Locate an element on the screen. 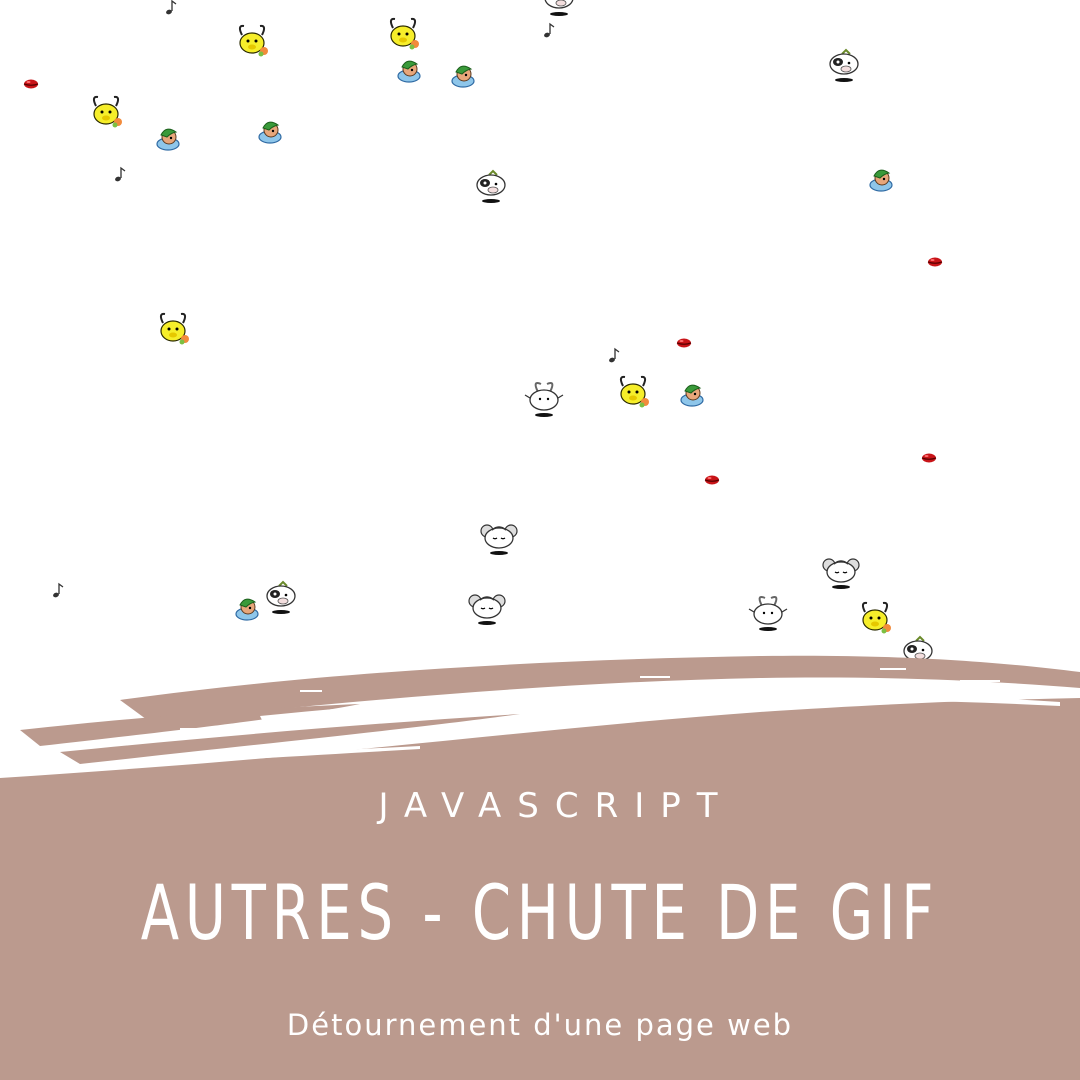 Image resolution: width=1080 pixels, height=1080 pixels. category-label: JAVASCRIPT is located at coordinates (556, 806).